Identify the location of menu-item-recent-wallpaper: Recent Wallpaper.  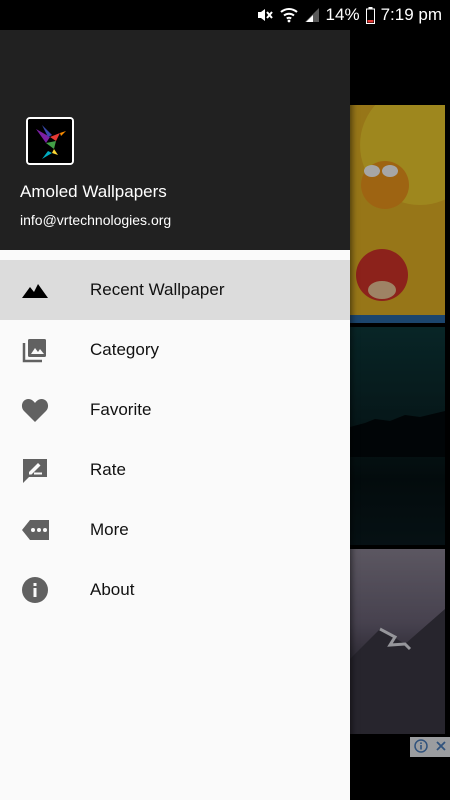
(175, 290).